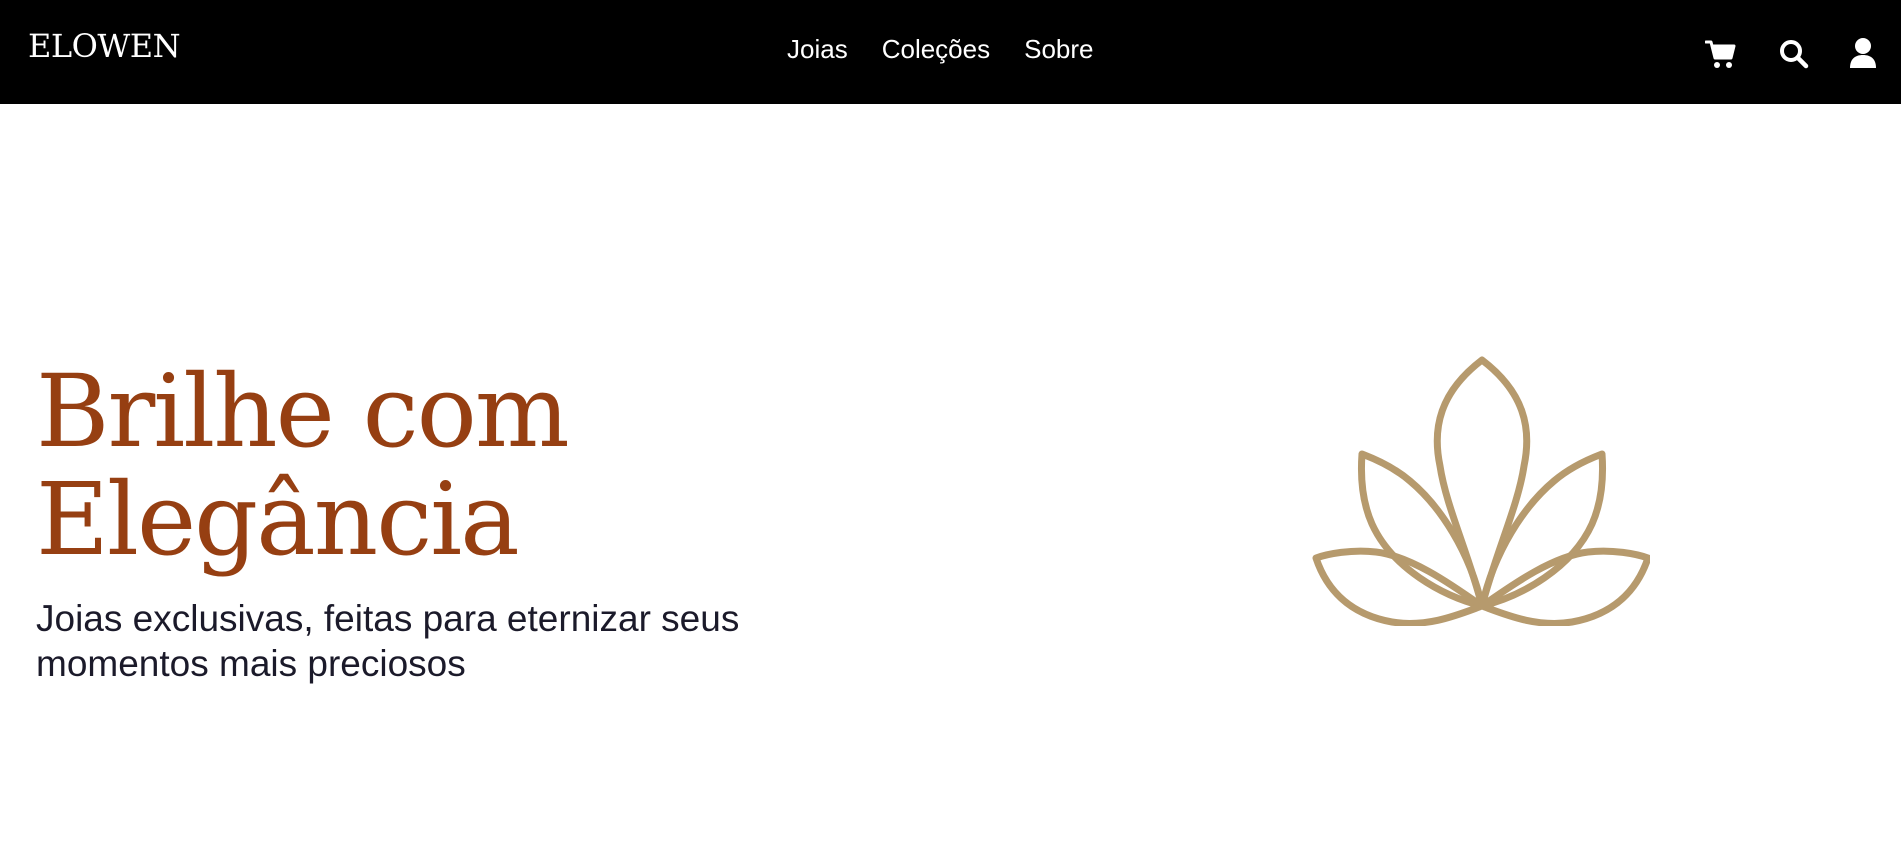 The image size is (1901, 864). What do you see at coordinates (1058, 49) in the screenshot?
I see `nav-link-sobre: Sobre` at bounding box center [1058, 49].